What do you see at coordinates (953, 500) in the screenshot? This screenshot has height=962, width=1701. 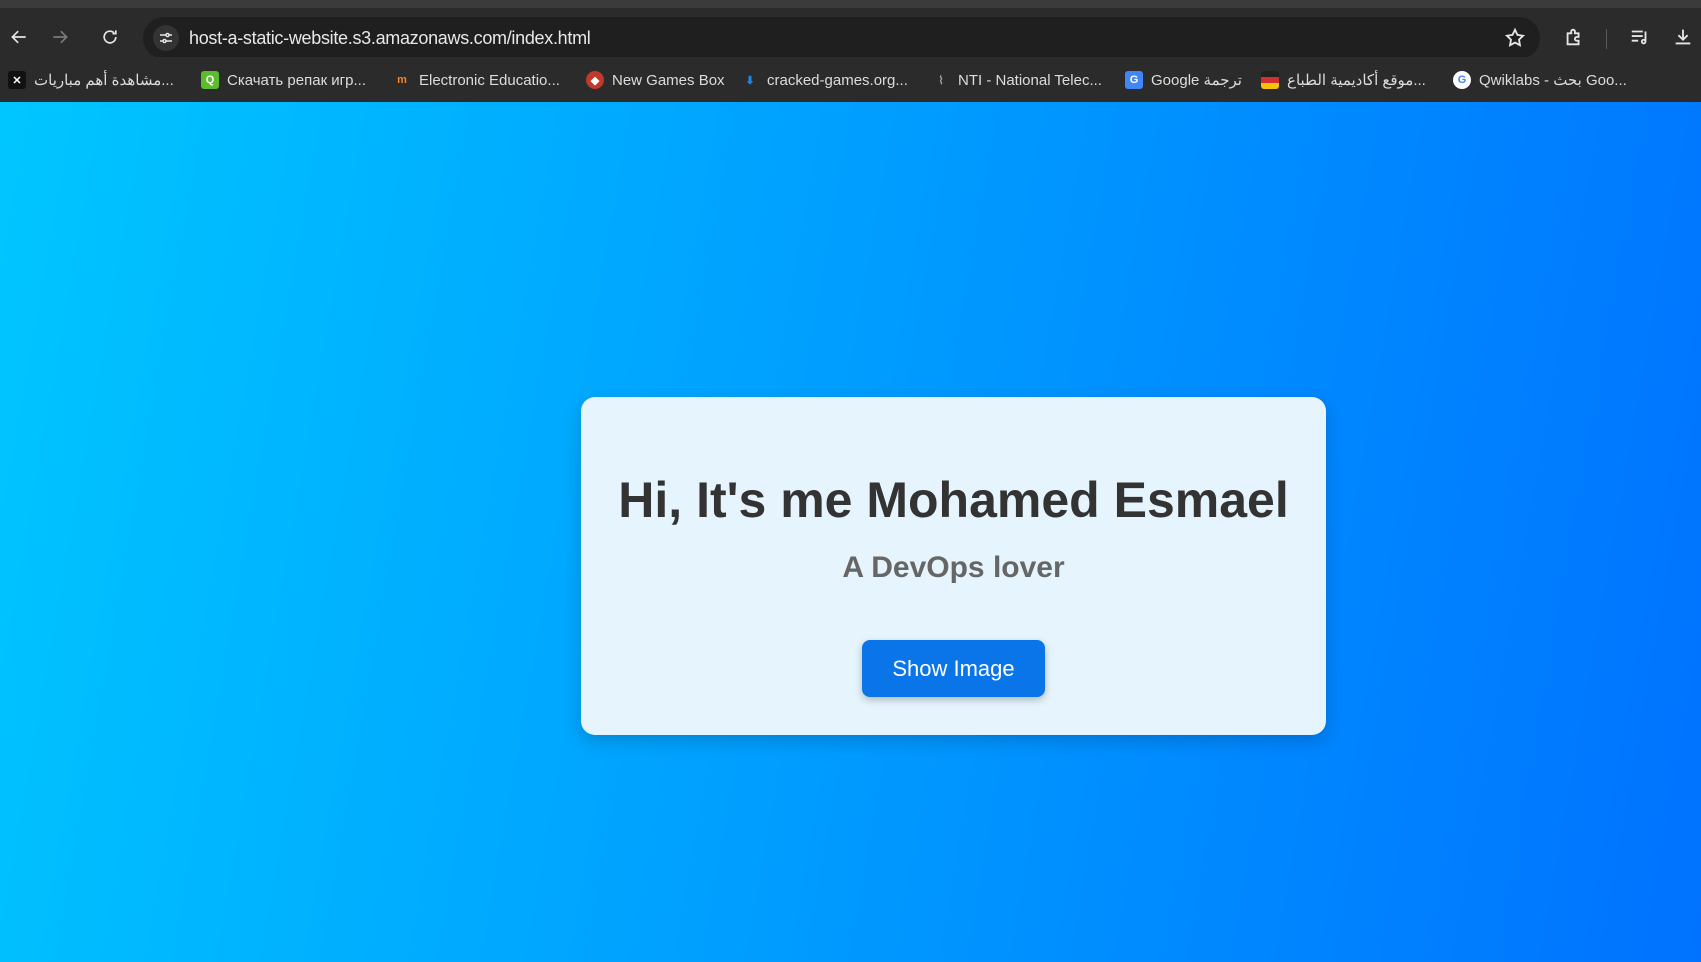 I see `page-title: Hi, It's me Mohamed Esmael` at bounding box center [953, 500].